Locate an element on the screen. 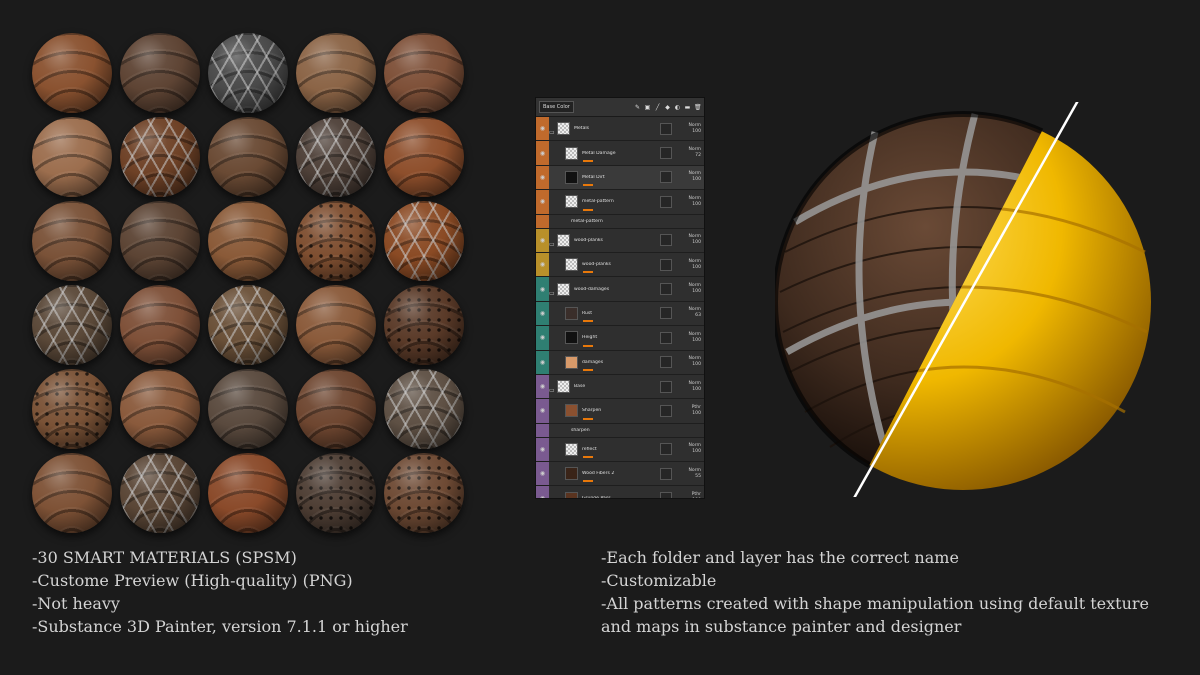  folder-icon: ▭ is located at coordinates (552, 133).